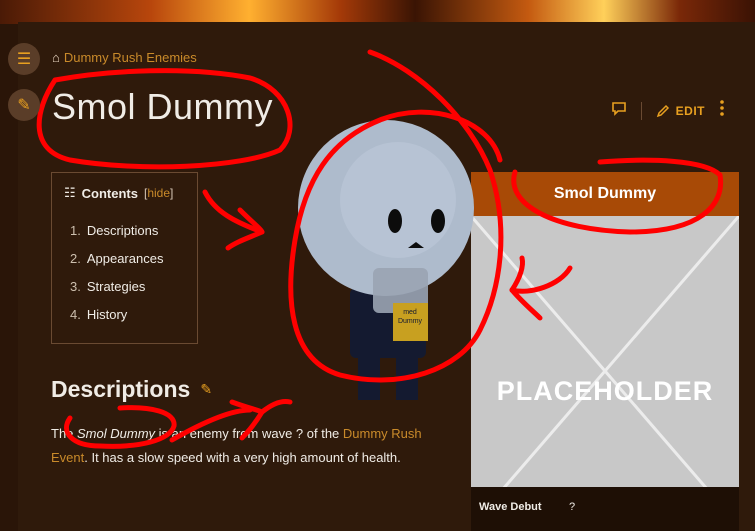 The height and width of the screenshot is (531, 755). I want to click on home-icon: ⌂, so click(56, 57).